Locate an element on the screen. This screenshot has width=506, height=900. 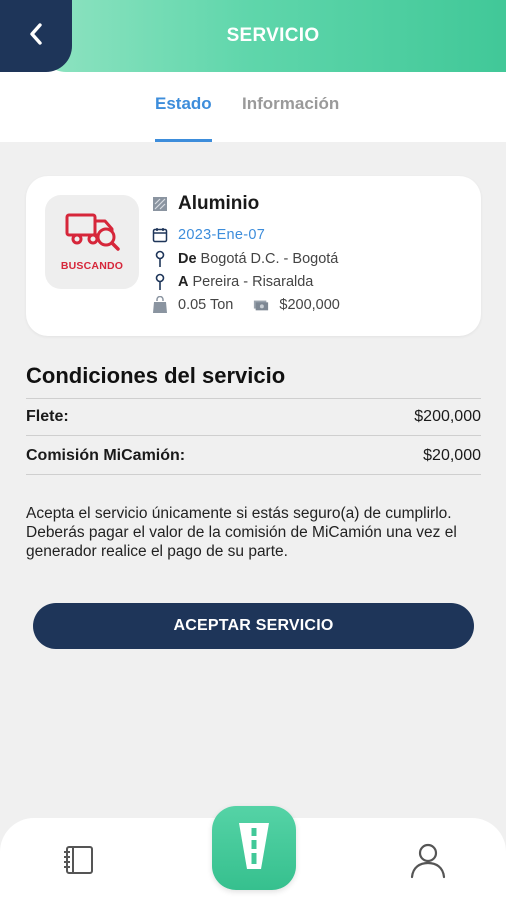
road-icon is located at coordinates (254, 848).